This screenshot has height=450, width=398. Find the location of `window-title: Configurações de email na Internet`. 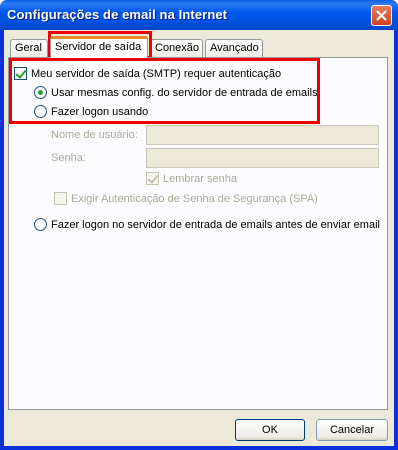

window-title: Configurações de email na Internet is located at coordinates (117, 14).